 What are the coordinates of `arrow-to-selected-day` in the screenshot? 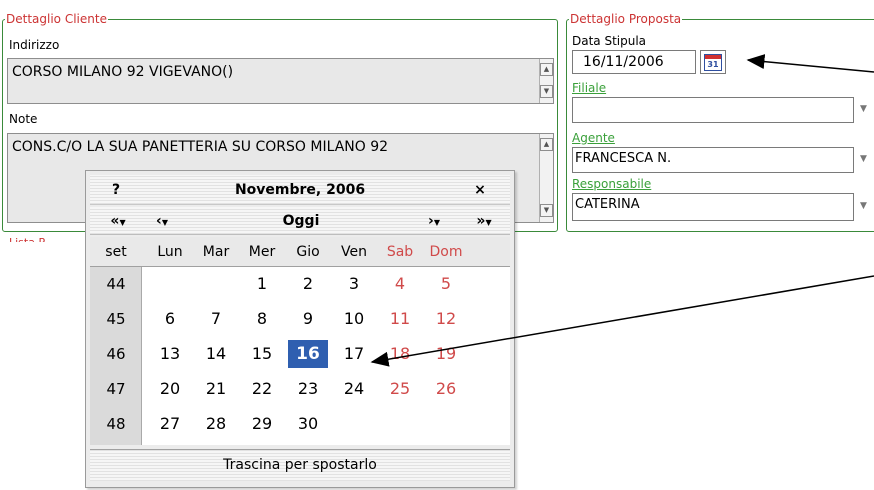 It's located at (622, 321).